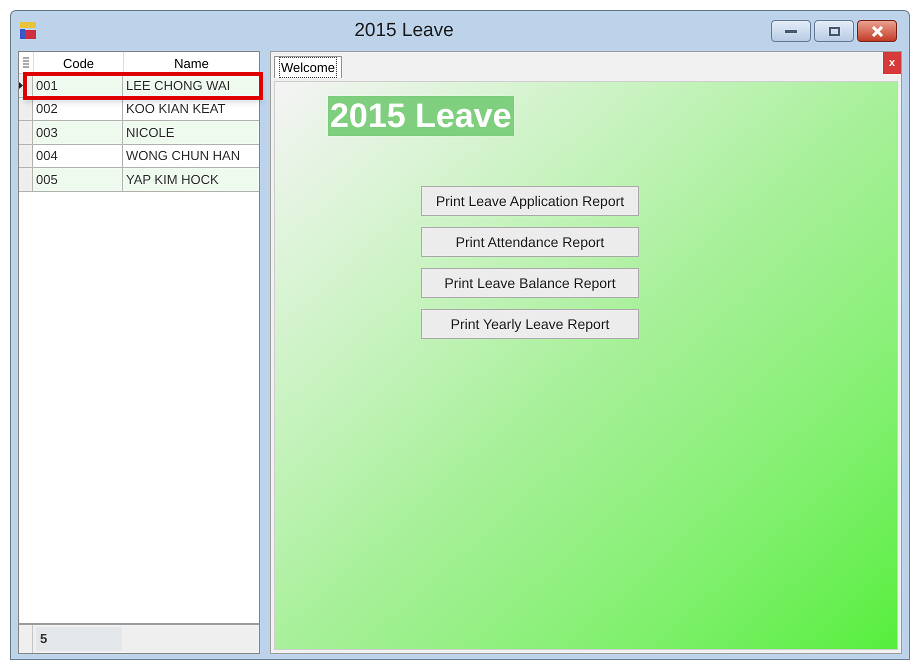 This screenshot has height=660, width=910. Describe the element at coordinates (892, 63) in the screenshot. I see `close-tab-button: x` at that location.